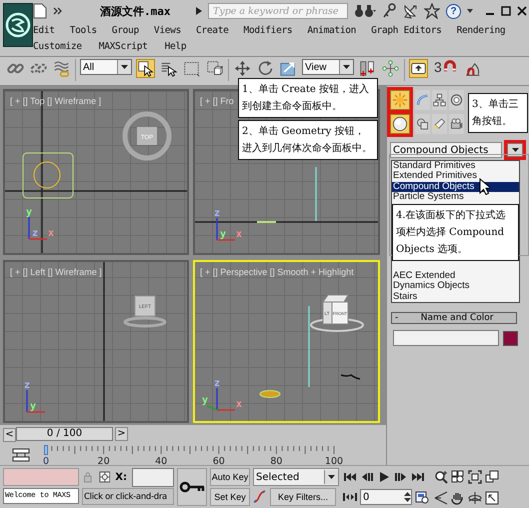 The image size is (529, 508). Describe the element at coordinates (418, 68) in the screenshot. I see `keyboard-button` at that location.